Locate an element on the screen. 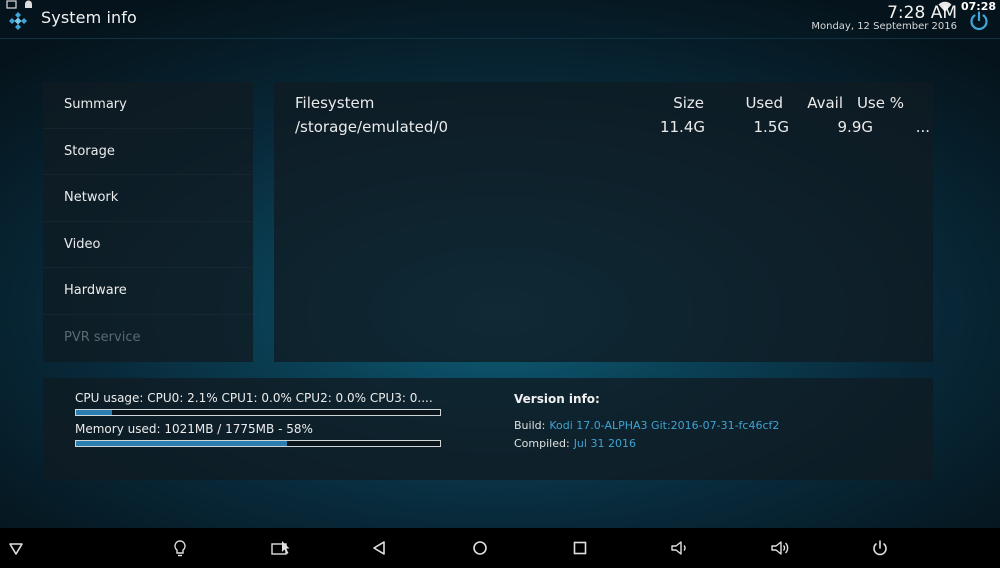  shutdown-icon is located at coordinates (979, 21).